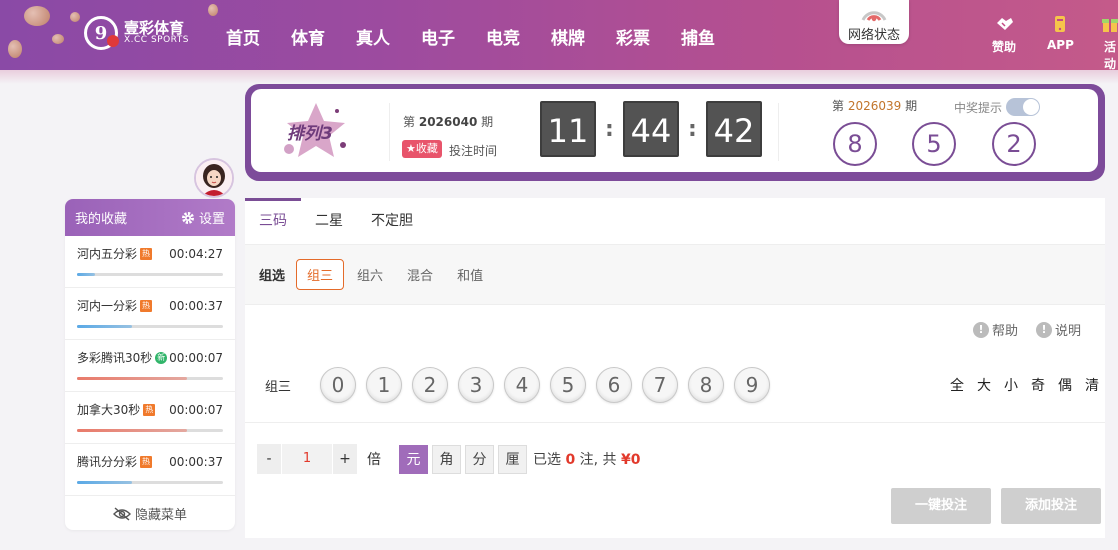 The width and height of the screenshot is (1118, 550). I want to click on number-ball-6: 6, so click(614, 385).